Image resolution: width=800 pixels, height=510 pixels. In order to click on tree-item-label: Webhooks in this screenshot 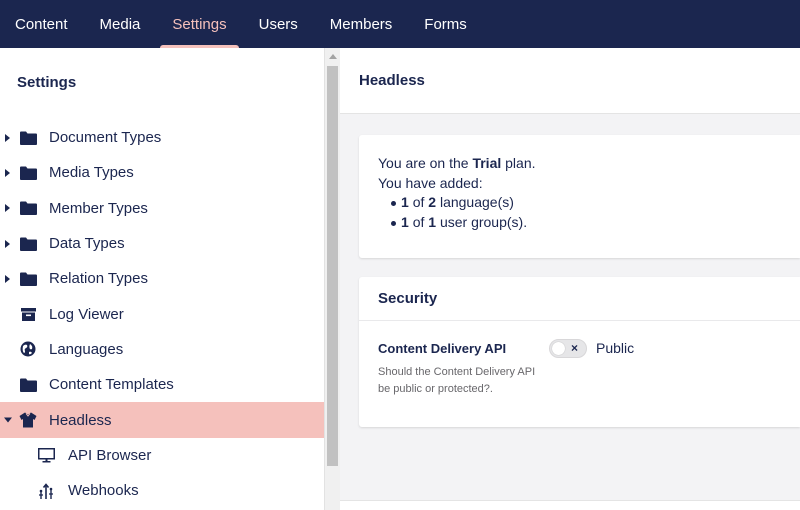, I will do `click(103, 491)`.